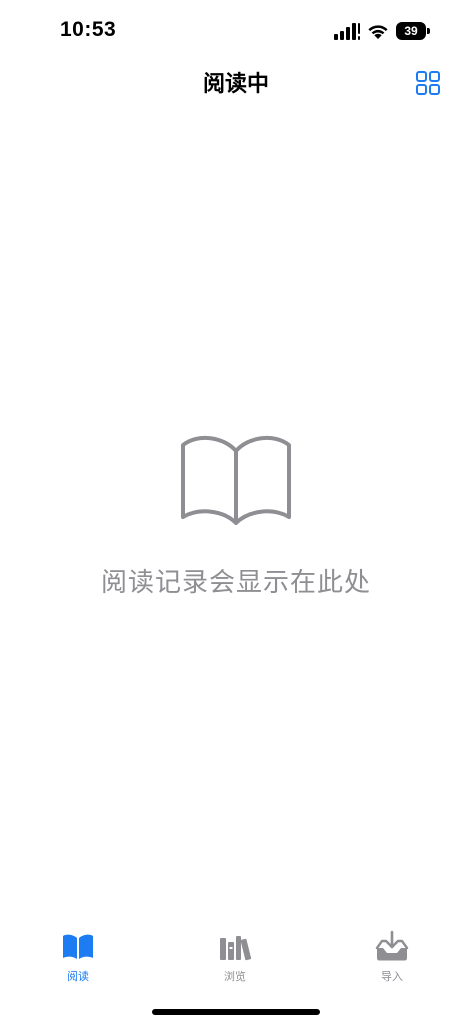 The image size is (472, 1024). What do you see at coordinates (347, 31) in the screenshot?
I see `cellular-signal-icon` at bounding box center [347, 31].